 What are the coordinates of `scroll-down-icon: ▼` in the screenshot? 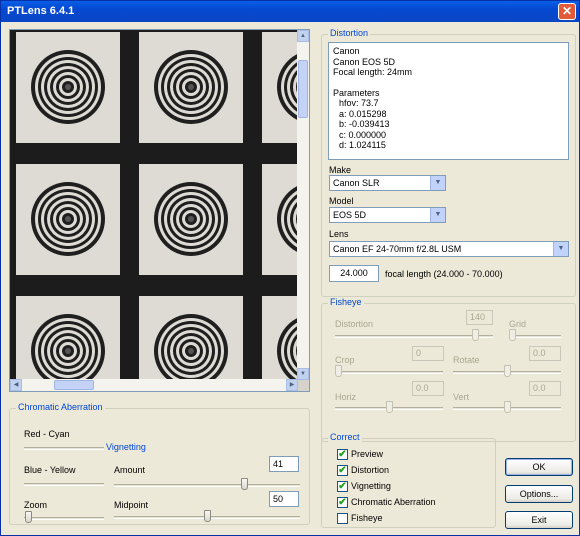 It's located at (303, 374).